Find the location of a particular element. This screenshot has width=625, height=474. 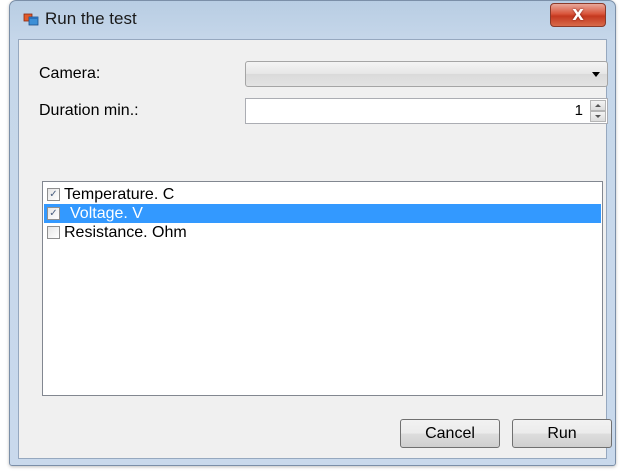

increment-arrow-icon is located at coordinates (598, 105).